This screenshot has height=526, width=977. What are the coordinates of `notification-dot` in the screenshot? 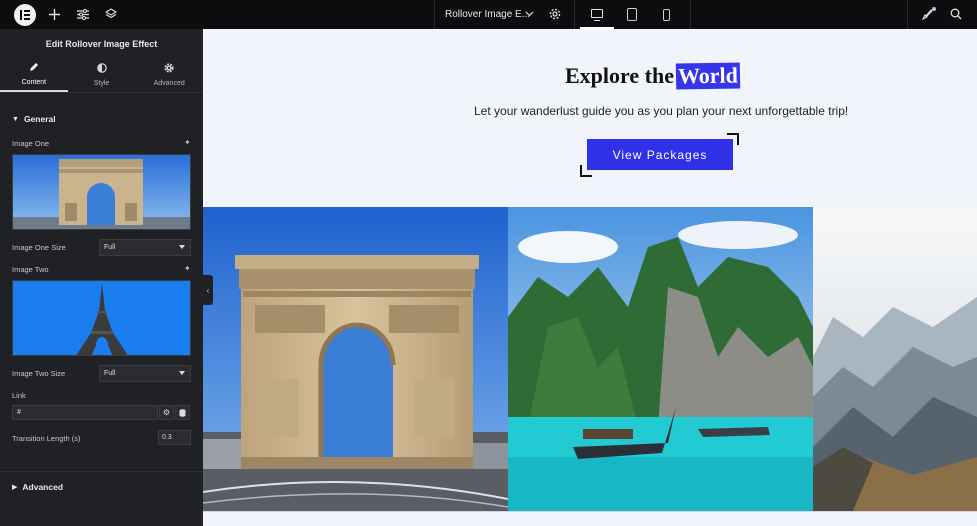 It's located at (934, 9).